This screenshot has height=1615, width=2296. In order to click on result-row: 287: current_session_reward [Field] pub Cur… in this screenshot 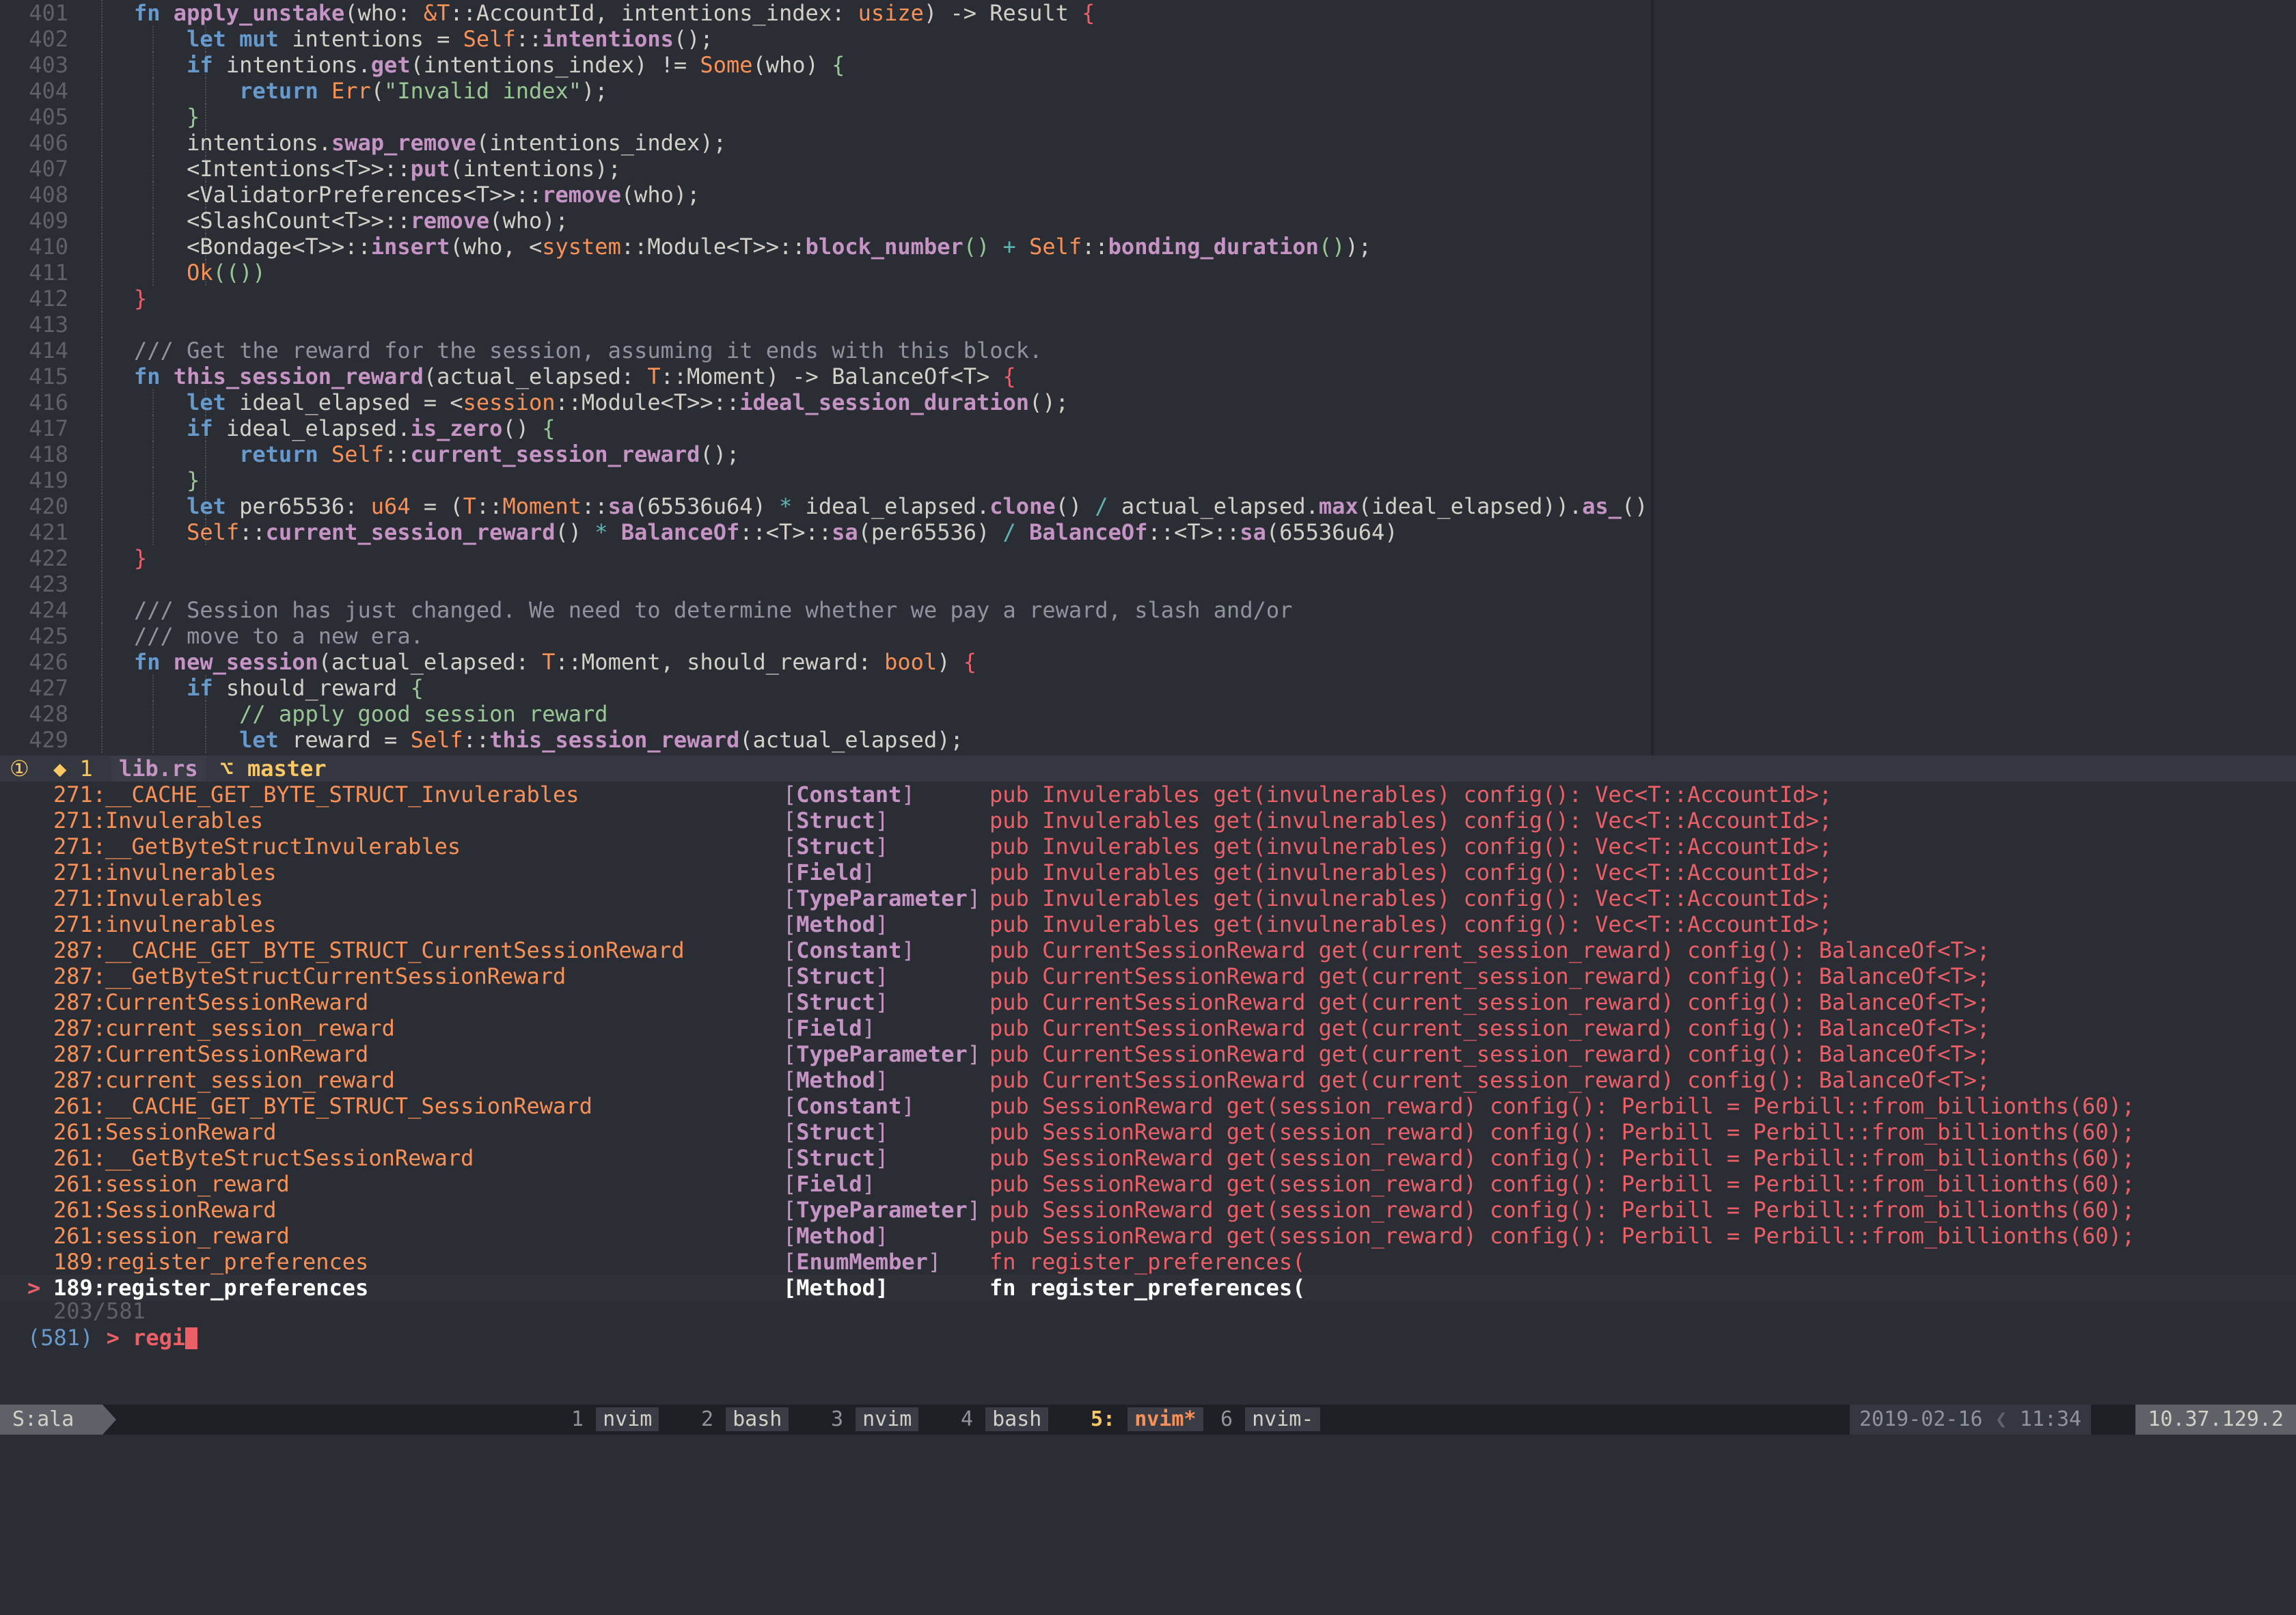, I will do `click(1148, 1028)`.